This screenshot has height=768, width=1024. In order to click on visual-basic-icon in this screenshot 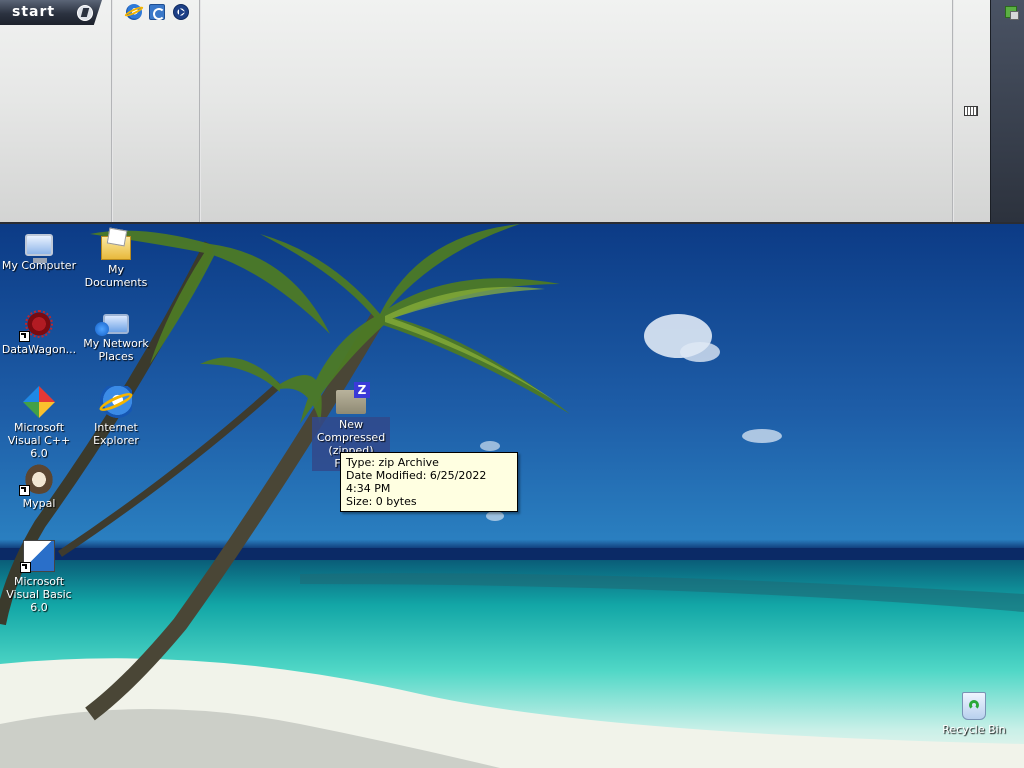, I will do `click(37, 556)`.